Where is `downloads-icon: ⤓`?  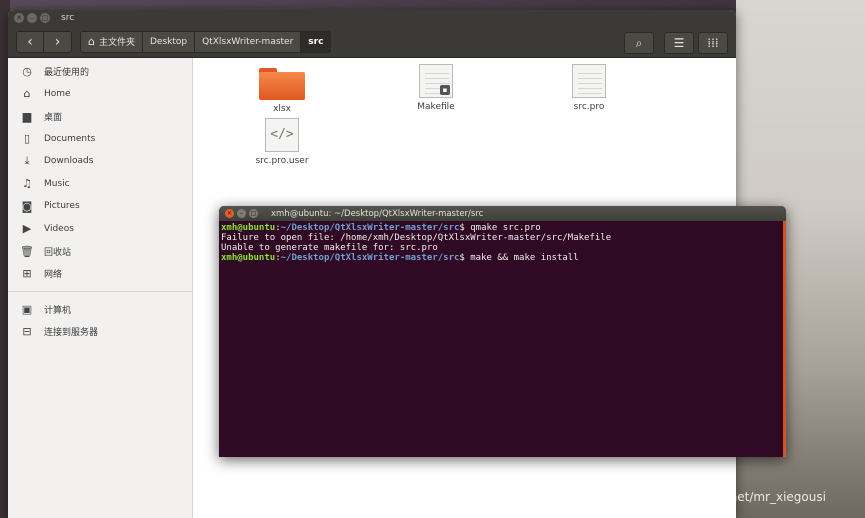 downloads-icon: ⤓ is located at coordinates (27, 161).